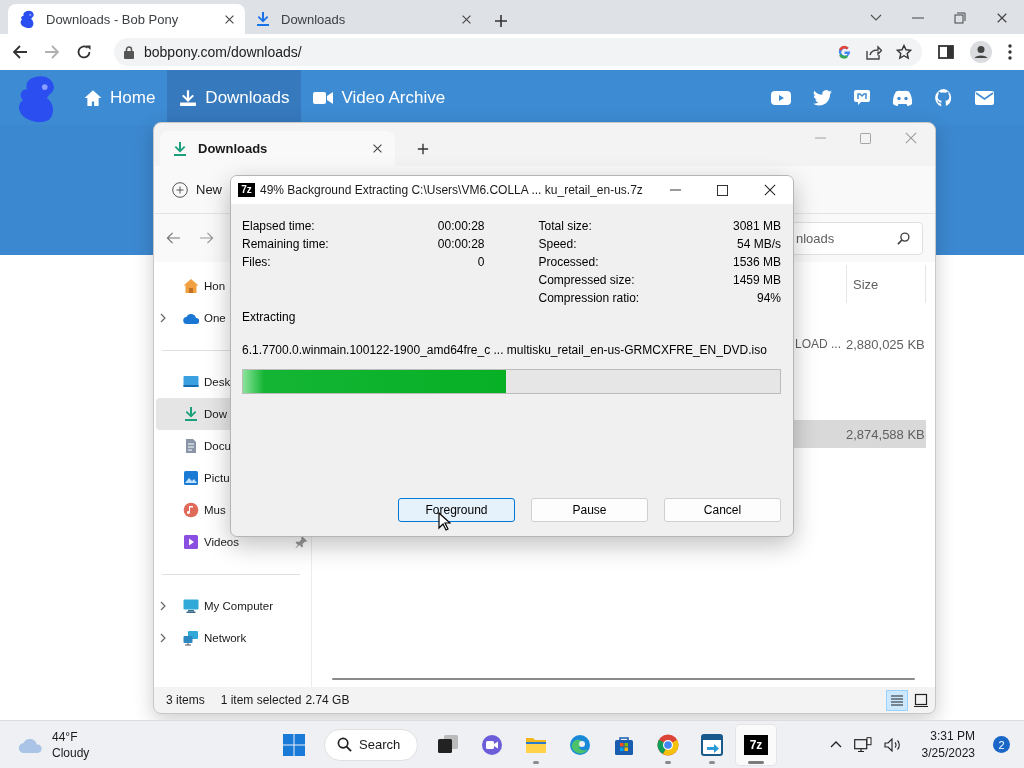  I want to click on dialog-title: 49% Background Extracting C:\Users\VM6.COLLA ... ku_retail_en-us.7z, so click(452, 190).